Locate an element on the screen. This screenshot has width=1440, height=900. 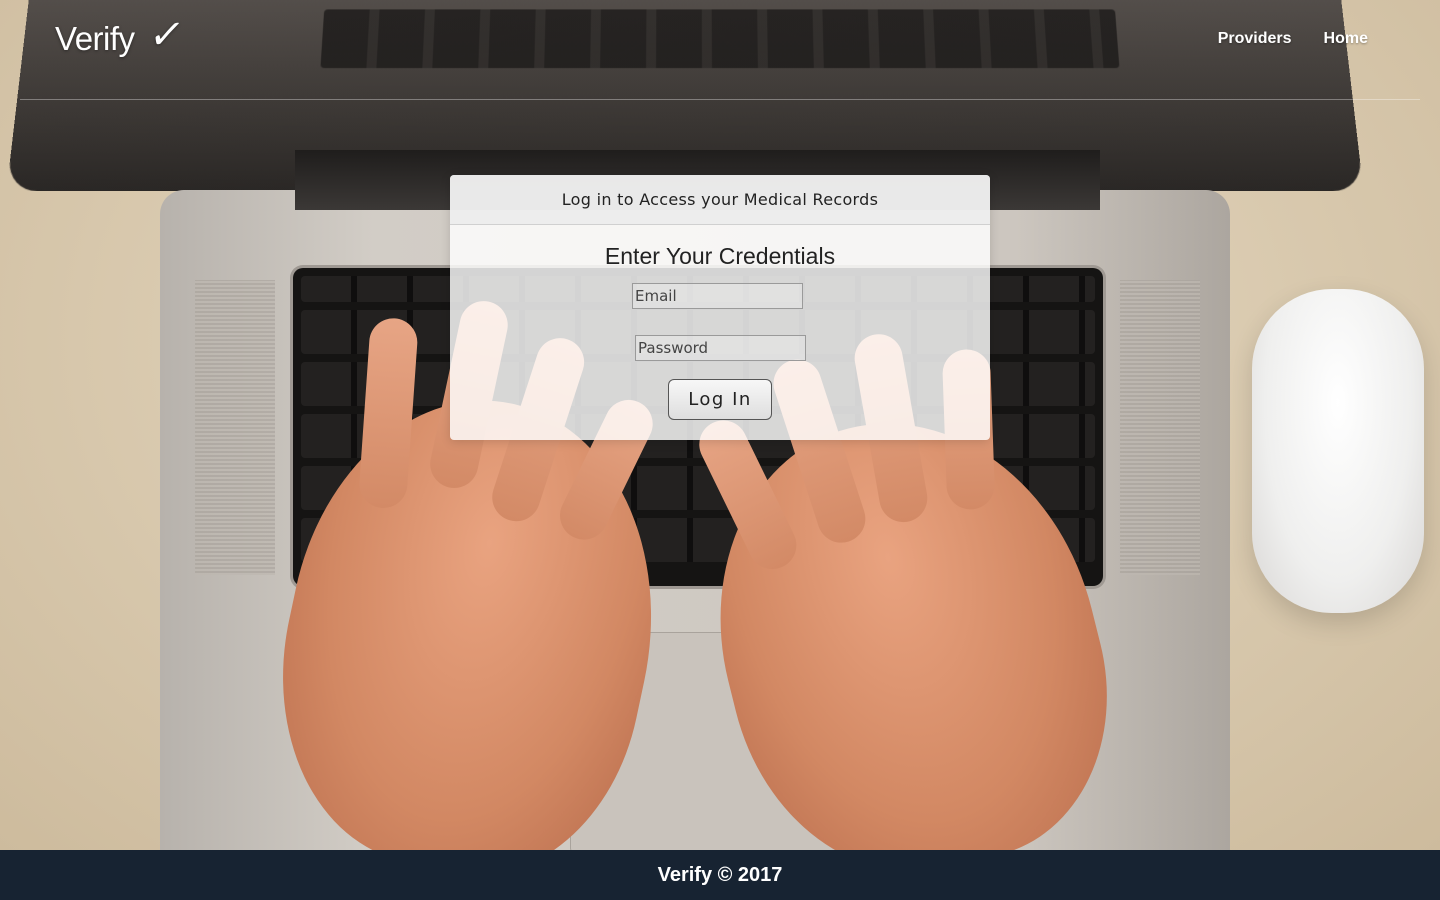
nav-link-home: Home is located at coordinates (1346, 39).